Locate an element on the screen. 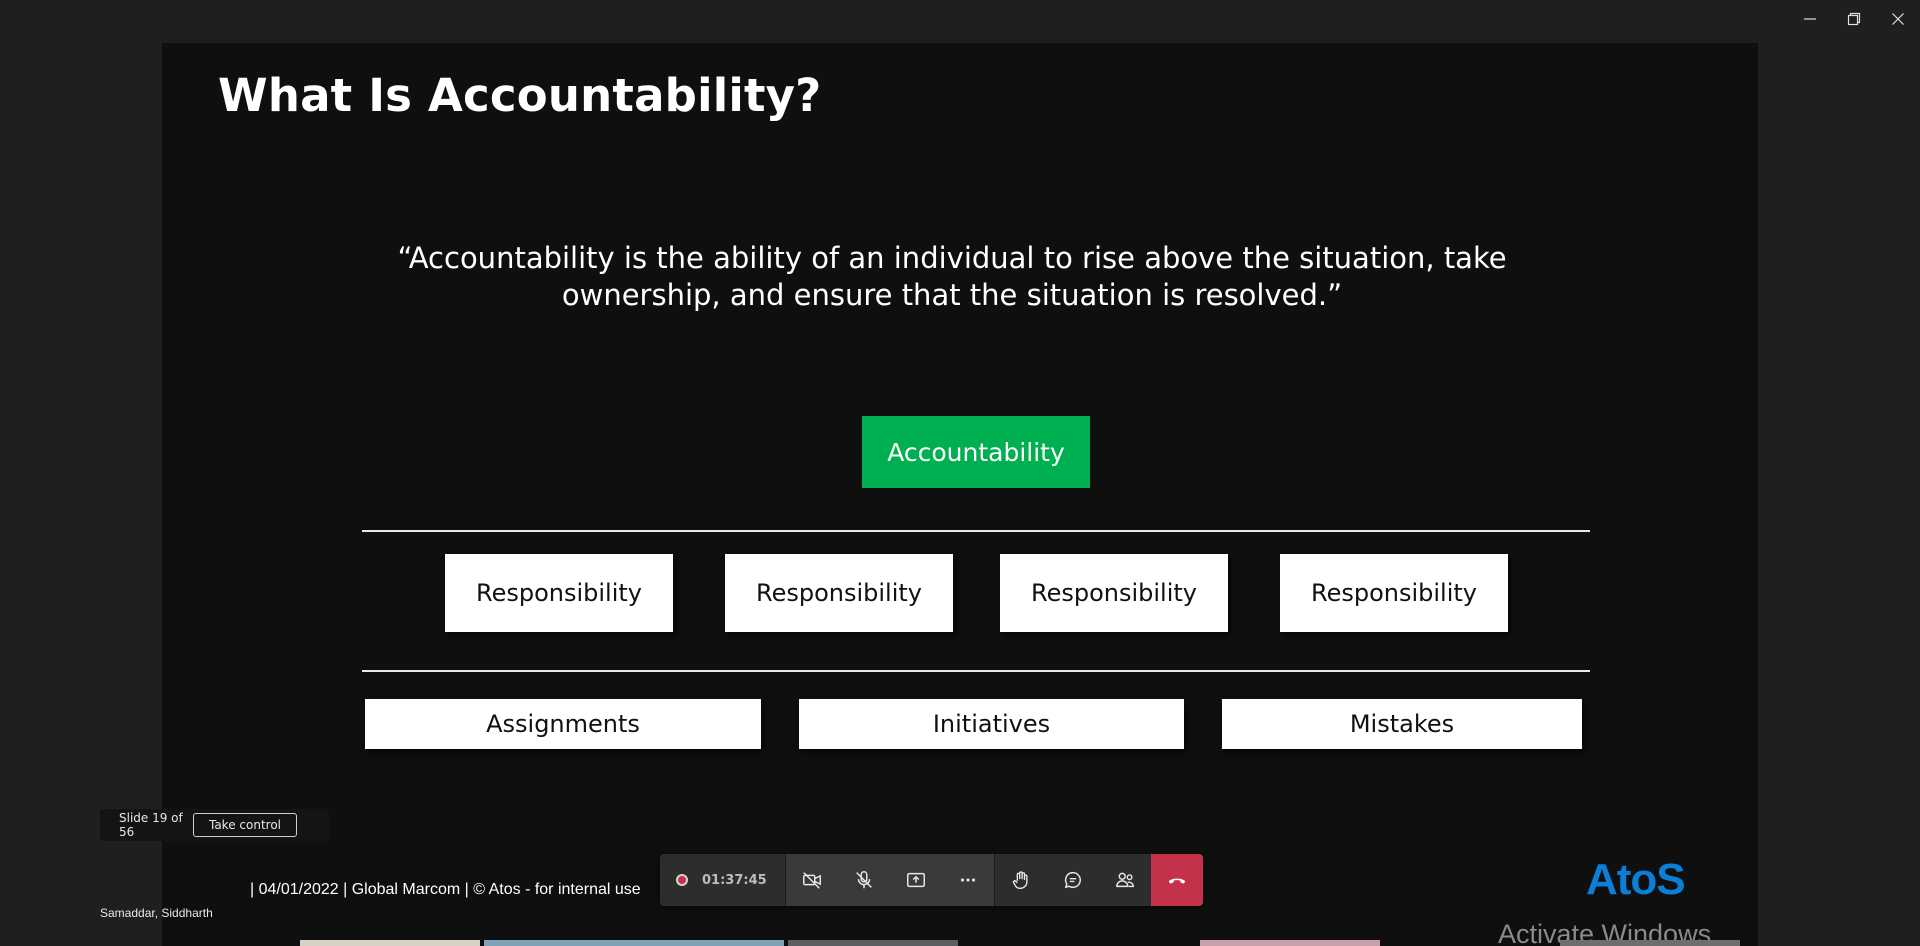  raise-hand-icon is located at coordinates (1020, 880).